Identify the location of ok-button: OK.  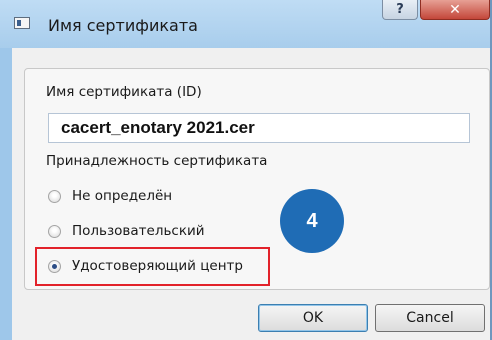
(313, 318).